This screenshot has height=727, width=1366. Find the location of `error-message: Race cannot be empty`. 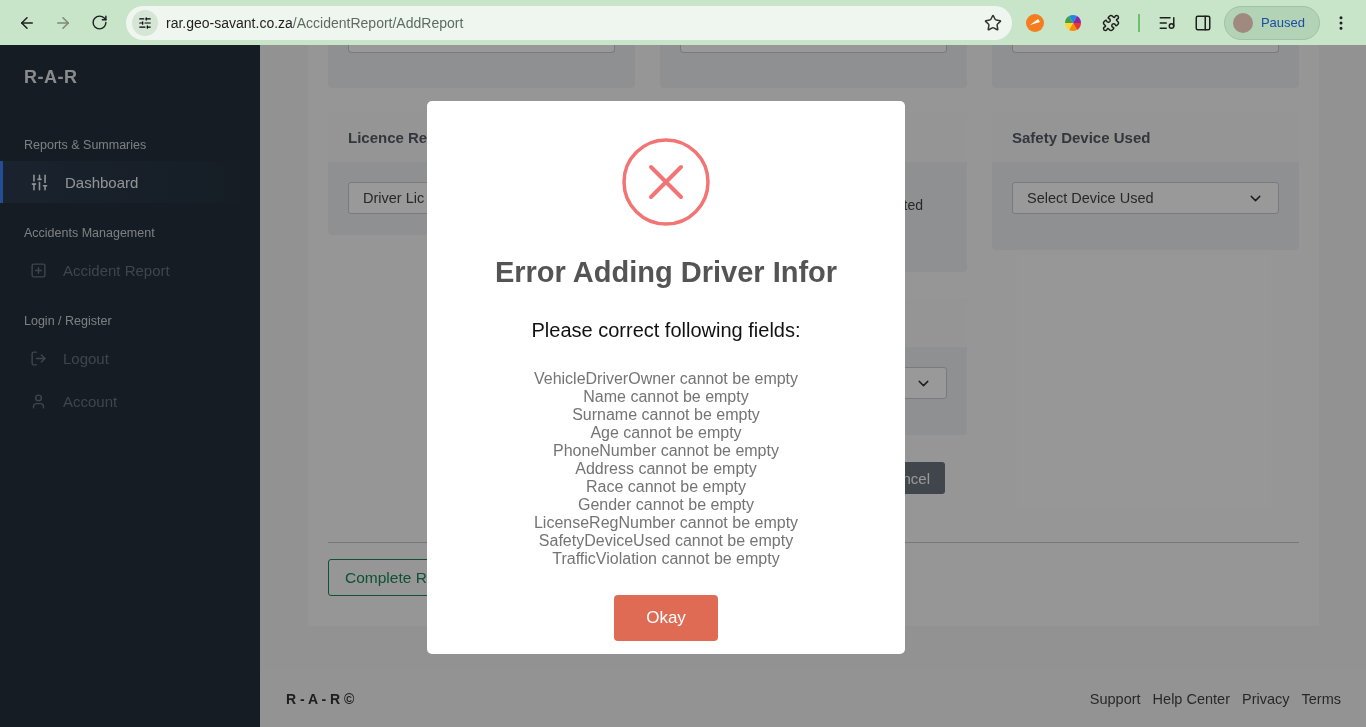

error-message: Race cannot be empty is located at coordinates (666, 487).